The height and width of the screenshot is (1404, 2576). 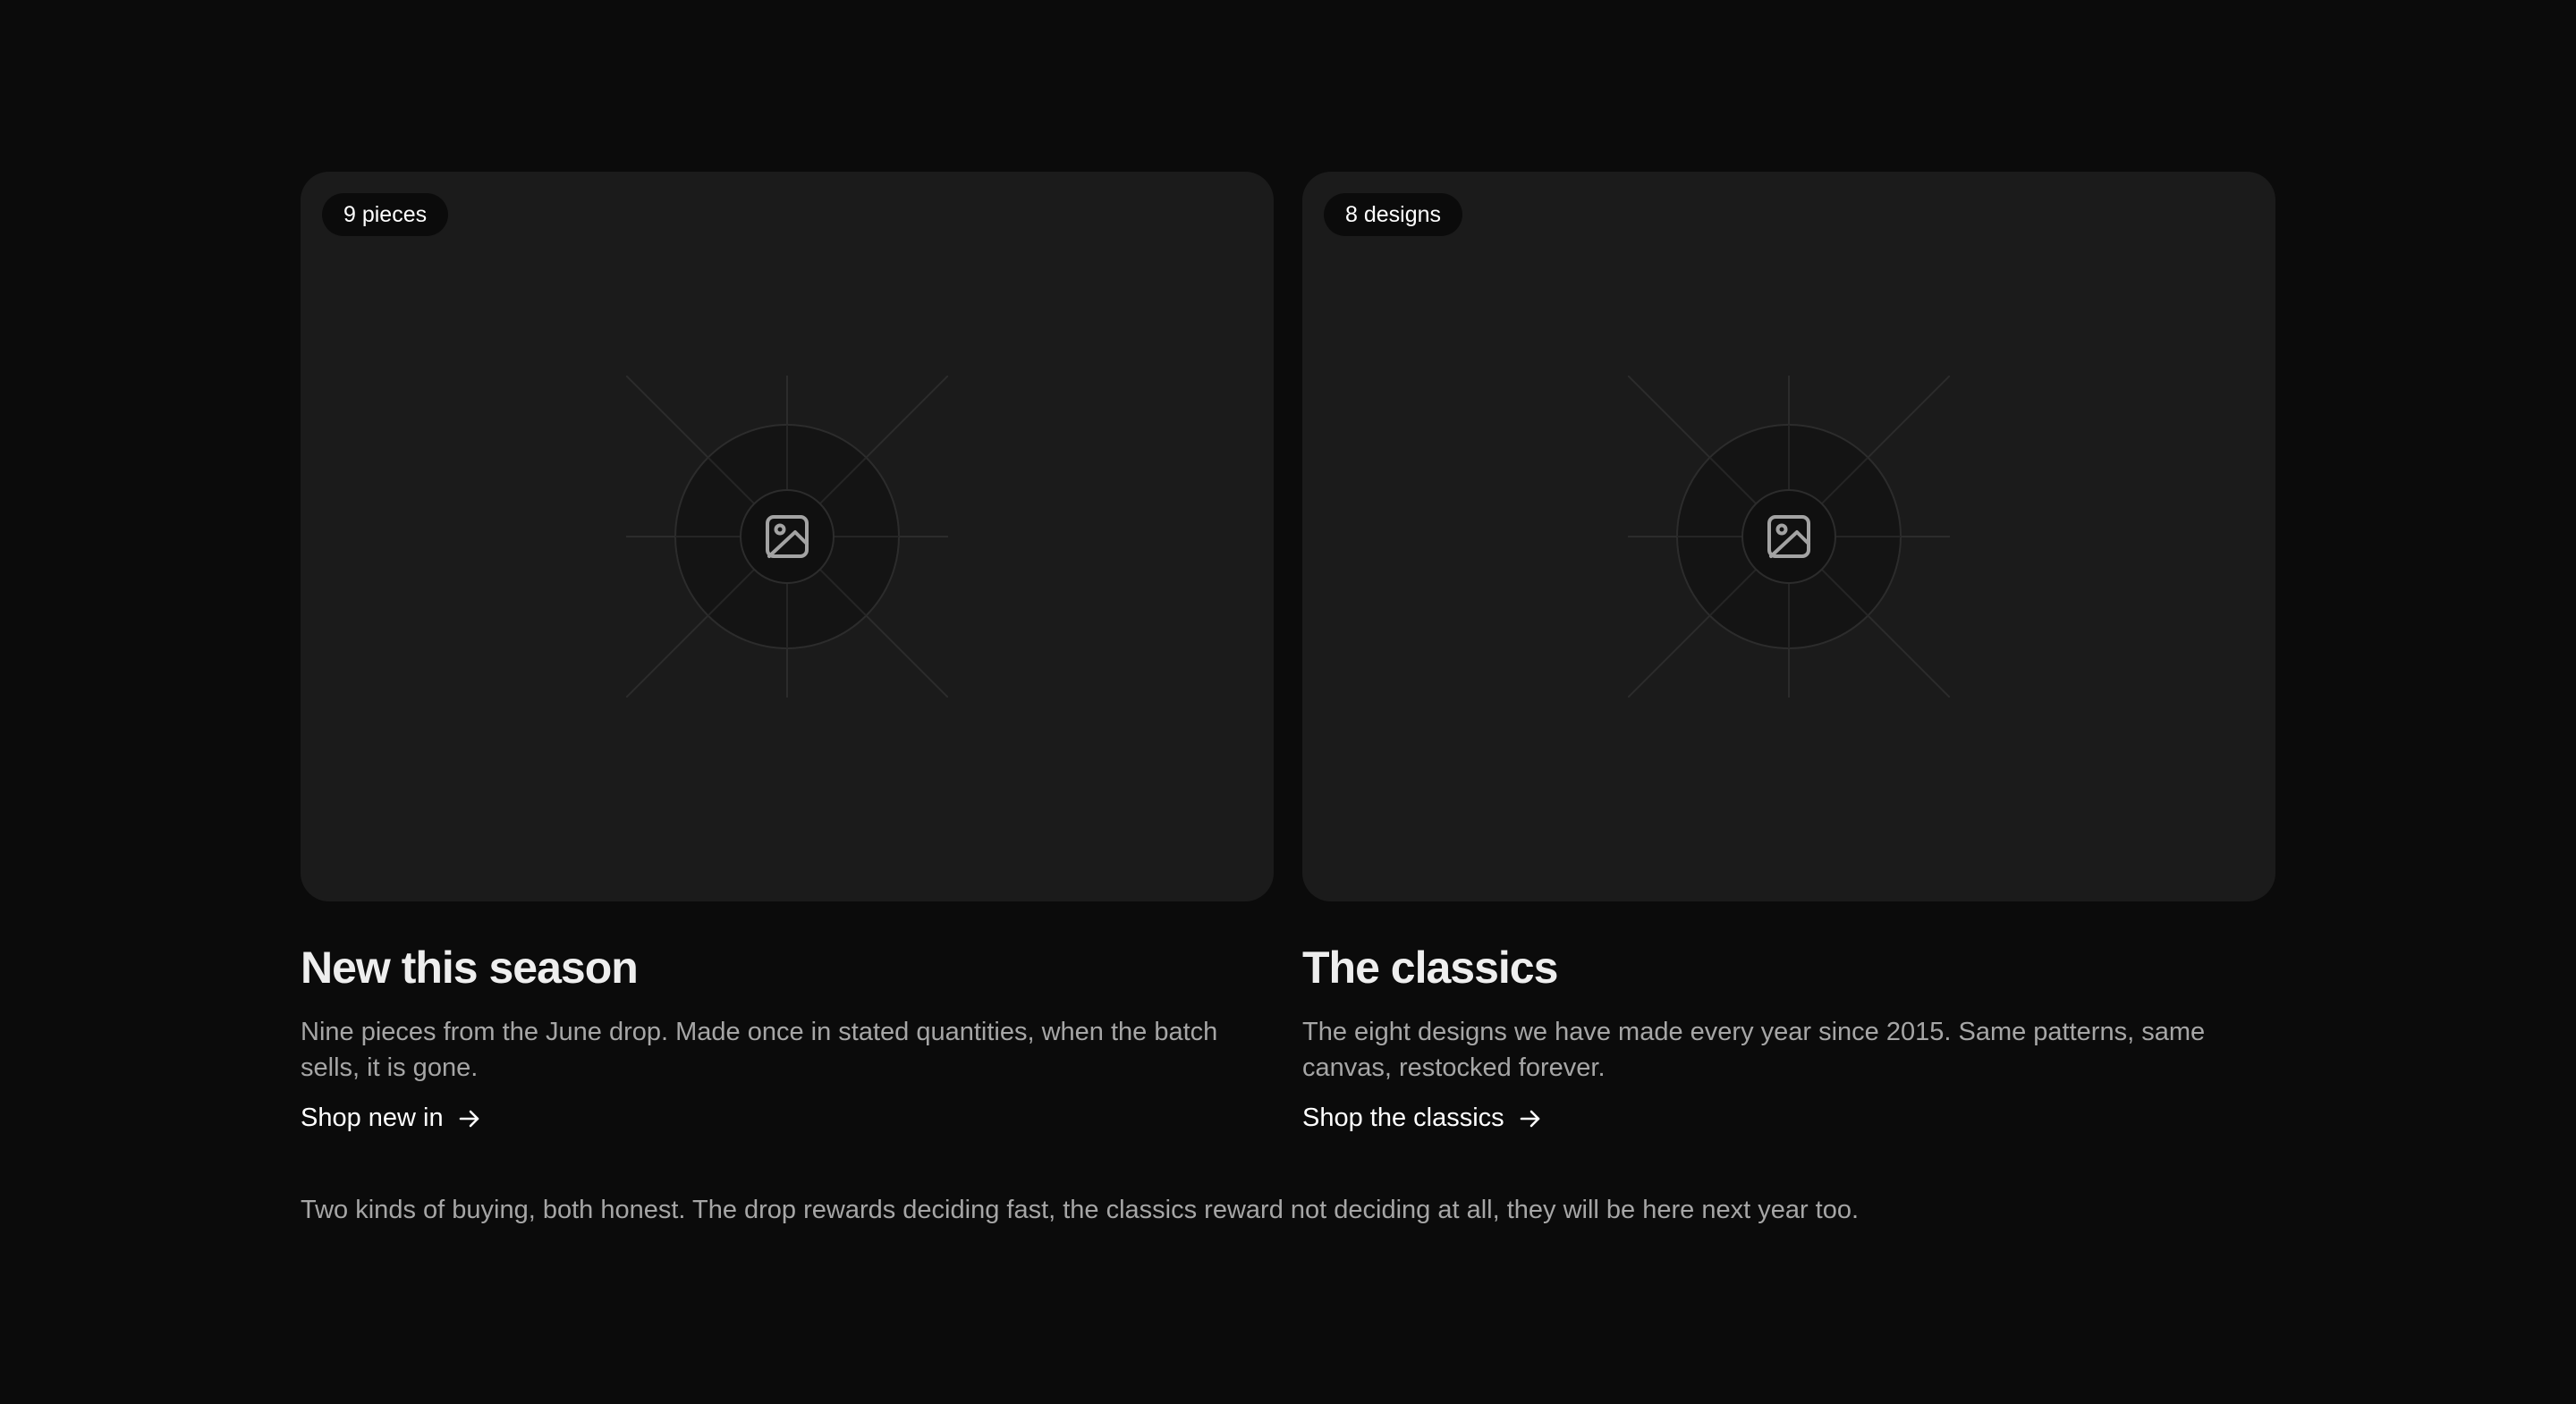 What do you see at coordinates (1403, 1118) in the screenshot?
I see `link-label: Shop the classics` at bounding box center [1403, 1118].